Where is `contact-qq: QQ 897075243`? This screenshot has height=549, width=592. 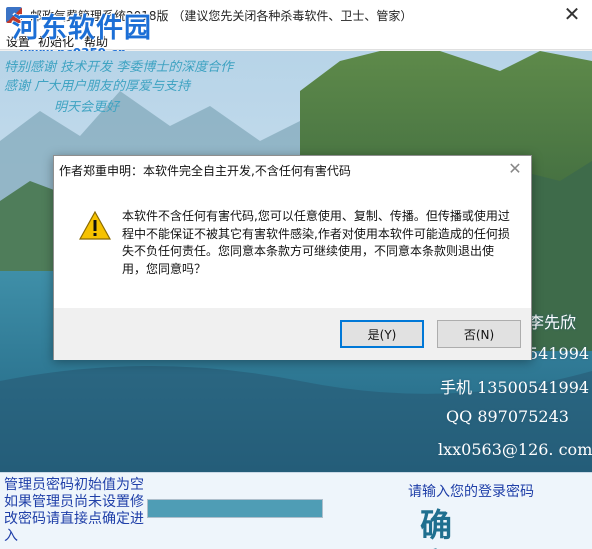 contact-qq: QQ 897075243 is located at coordinates (507, 416).